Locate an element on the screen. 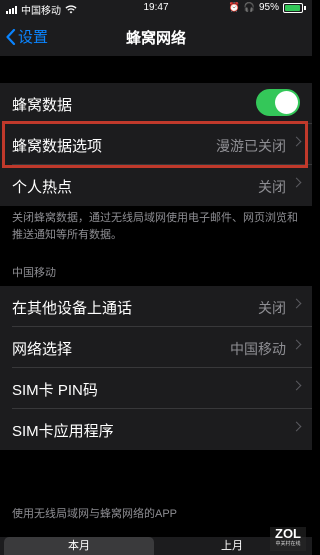  sim-apps-label: SIM卡应用程序 is located at coordinates (63, 431).